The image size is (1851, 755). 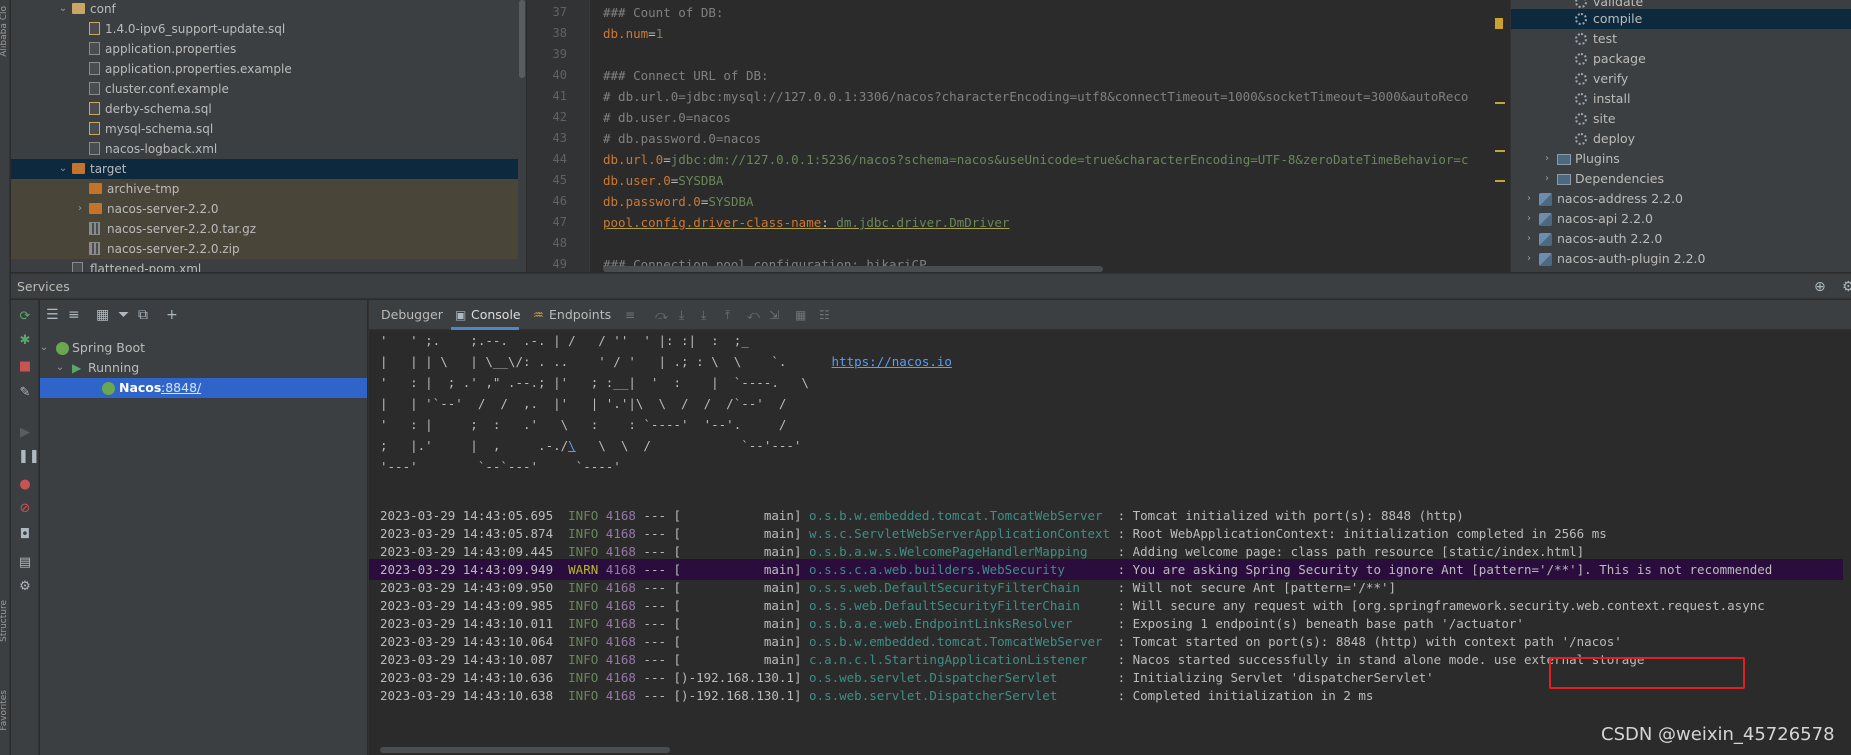 What do you see at coordinates (25, 587) in the screenshot?
I see `settings-icon: ⚙` at bounding box center [25, 587].